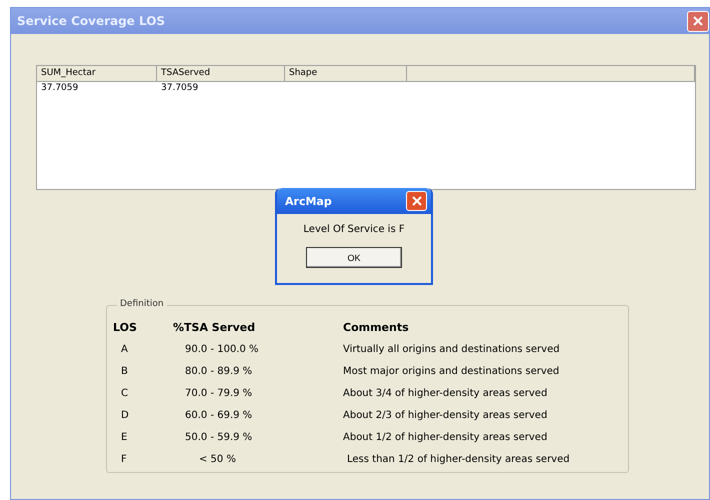  Describe the element at coordinates (124, 437) in the screenshot. I see `los-grade: E` at that location.